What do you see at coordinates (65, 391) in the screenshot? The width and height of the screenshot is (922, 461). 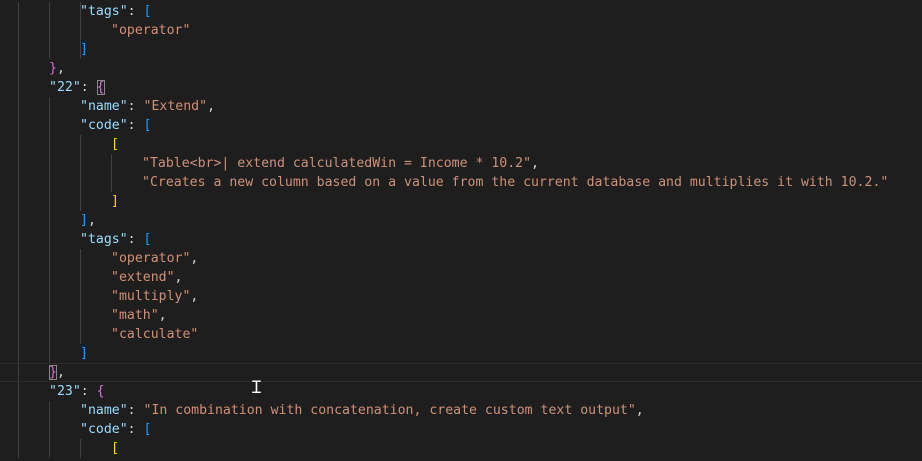 I see `code-token: "23"` at bounding box center [65, 391].